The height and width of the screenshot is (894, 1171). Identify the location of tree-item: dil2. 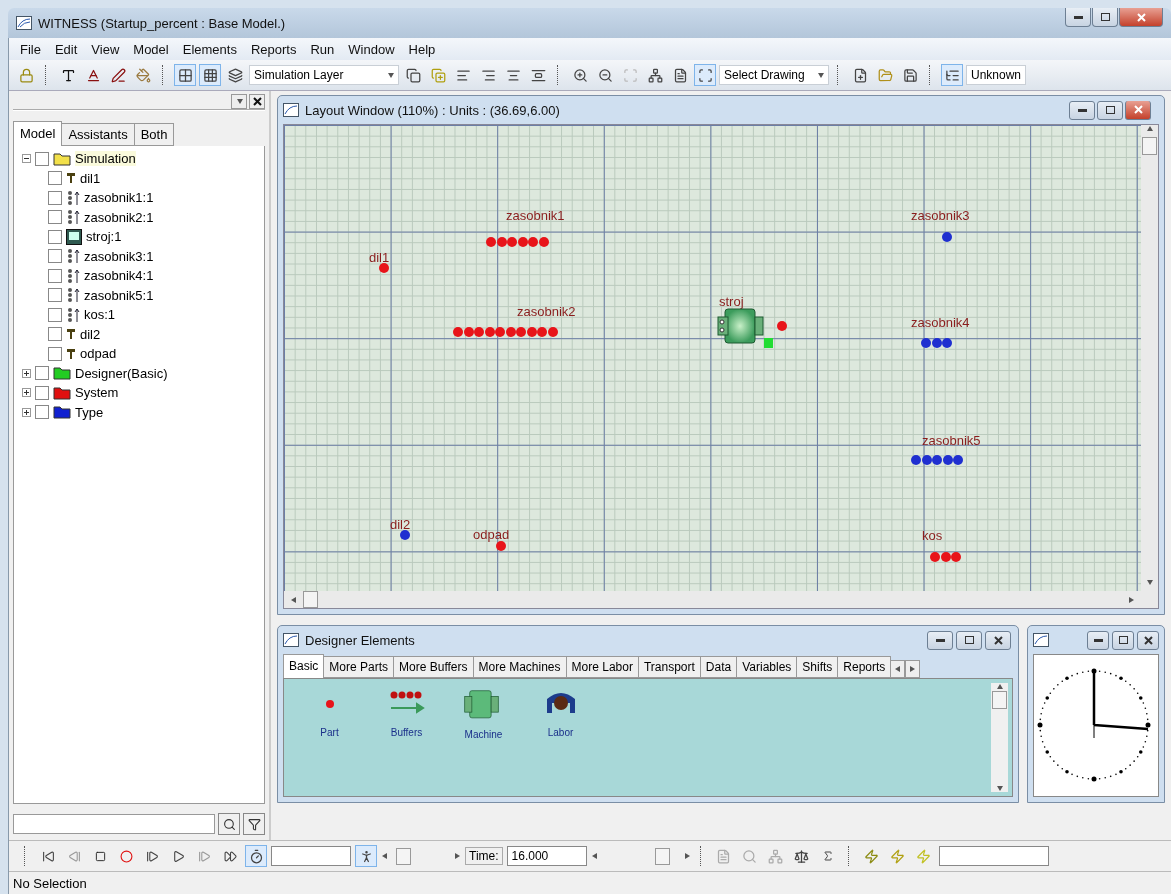
(90, 334).